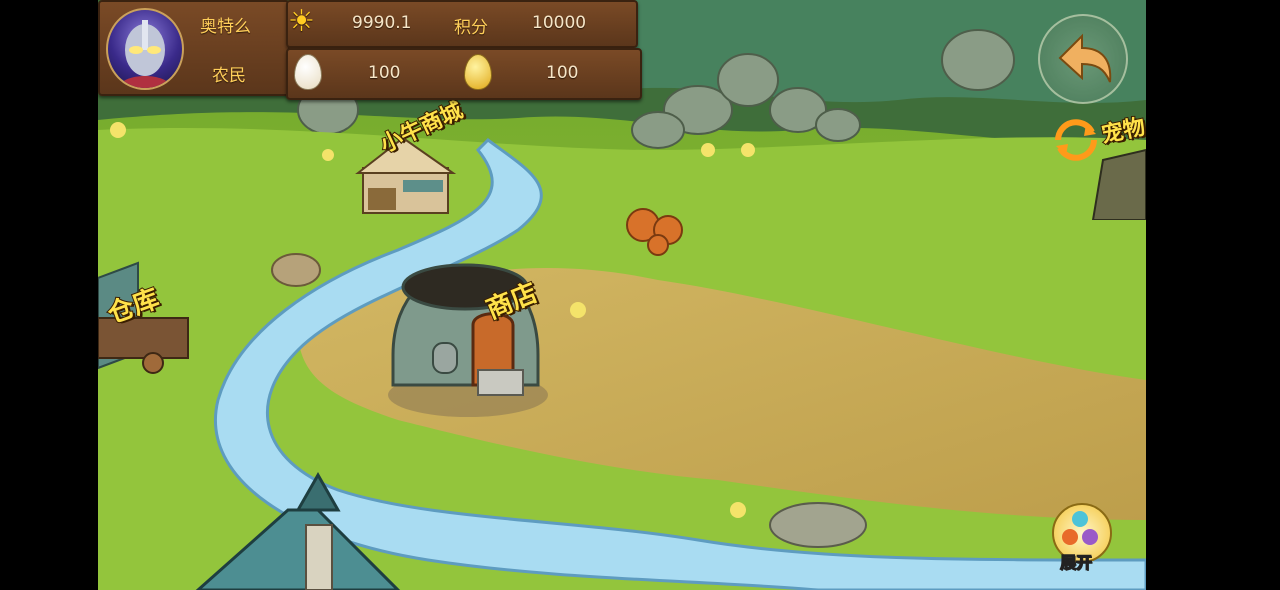  What do you see at coordinates (225, 27) in the screenshot?
I see `player-name: 奥特么` at bounding box center [225, 27].